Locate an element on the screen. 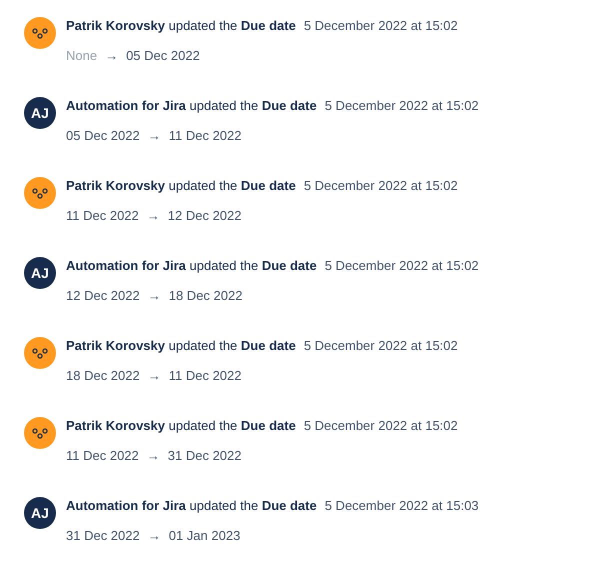 Image resolution: width=596 pixels, height=576 pixels. old-value: 31 Dec 2022 is located at coordinates (103, 535).